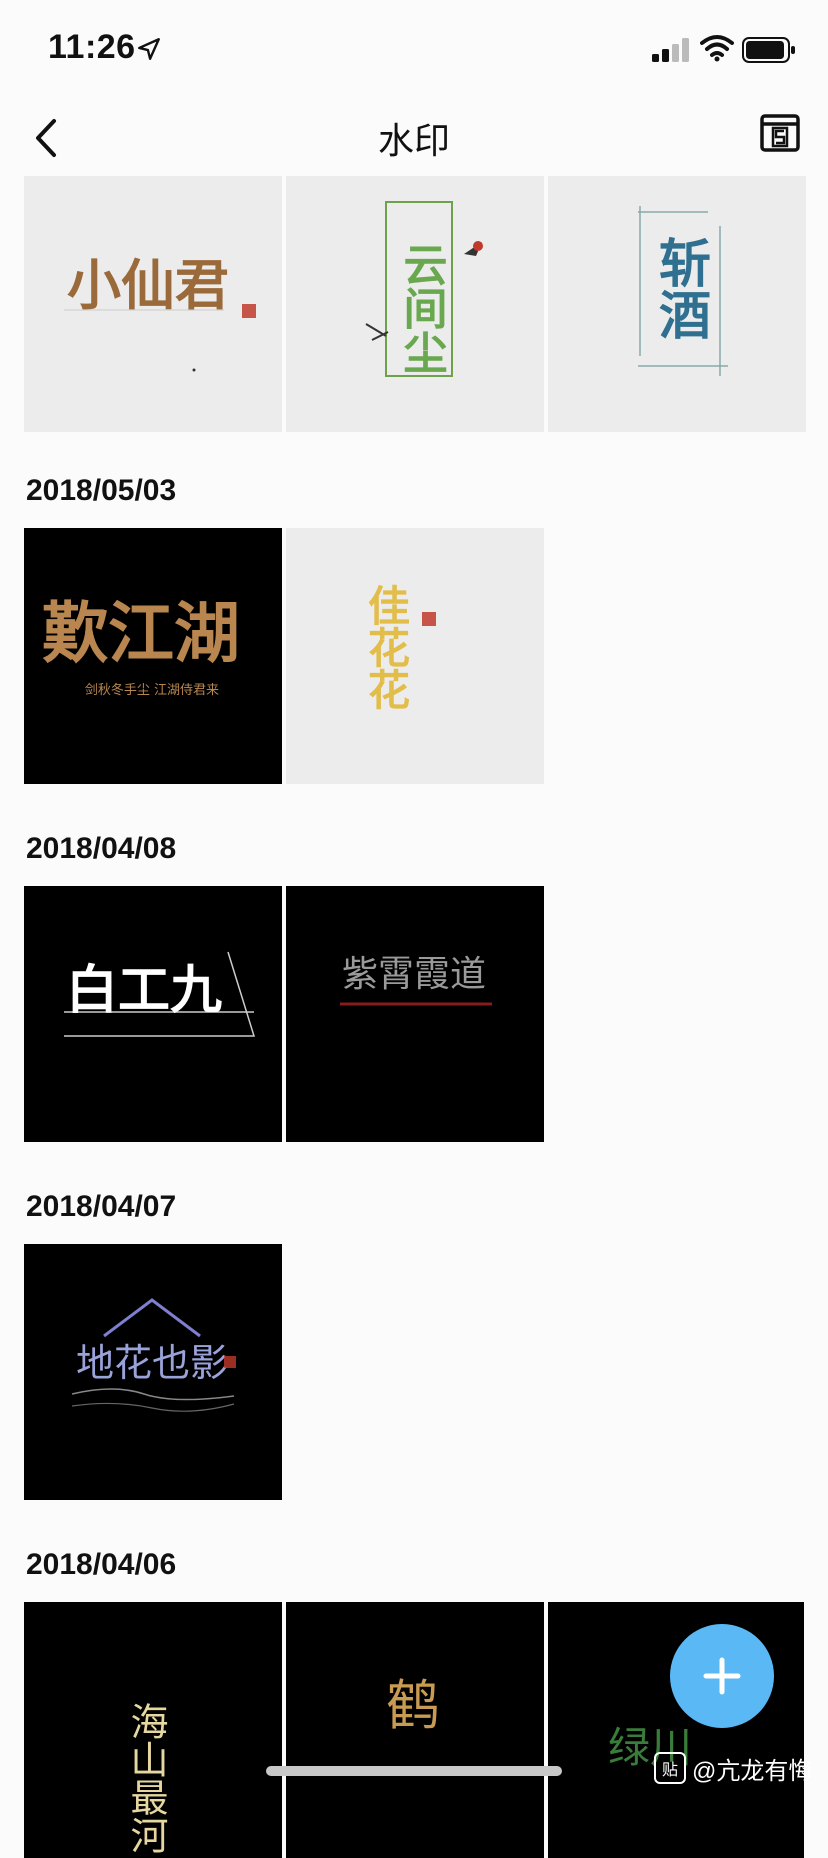  What do you see at coordinates (414, 50) in the screenshot?
I see `status-bar: 11:26` at bounding box center [414, 50].